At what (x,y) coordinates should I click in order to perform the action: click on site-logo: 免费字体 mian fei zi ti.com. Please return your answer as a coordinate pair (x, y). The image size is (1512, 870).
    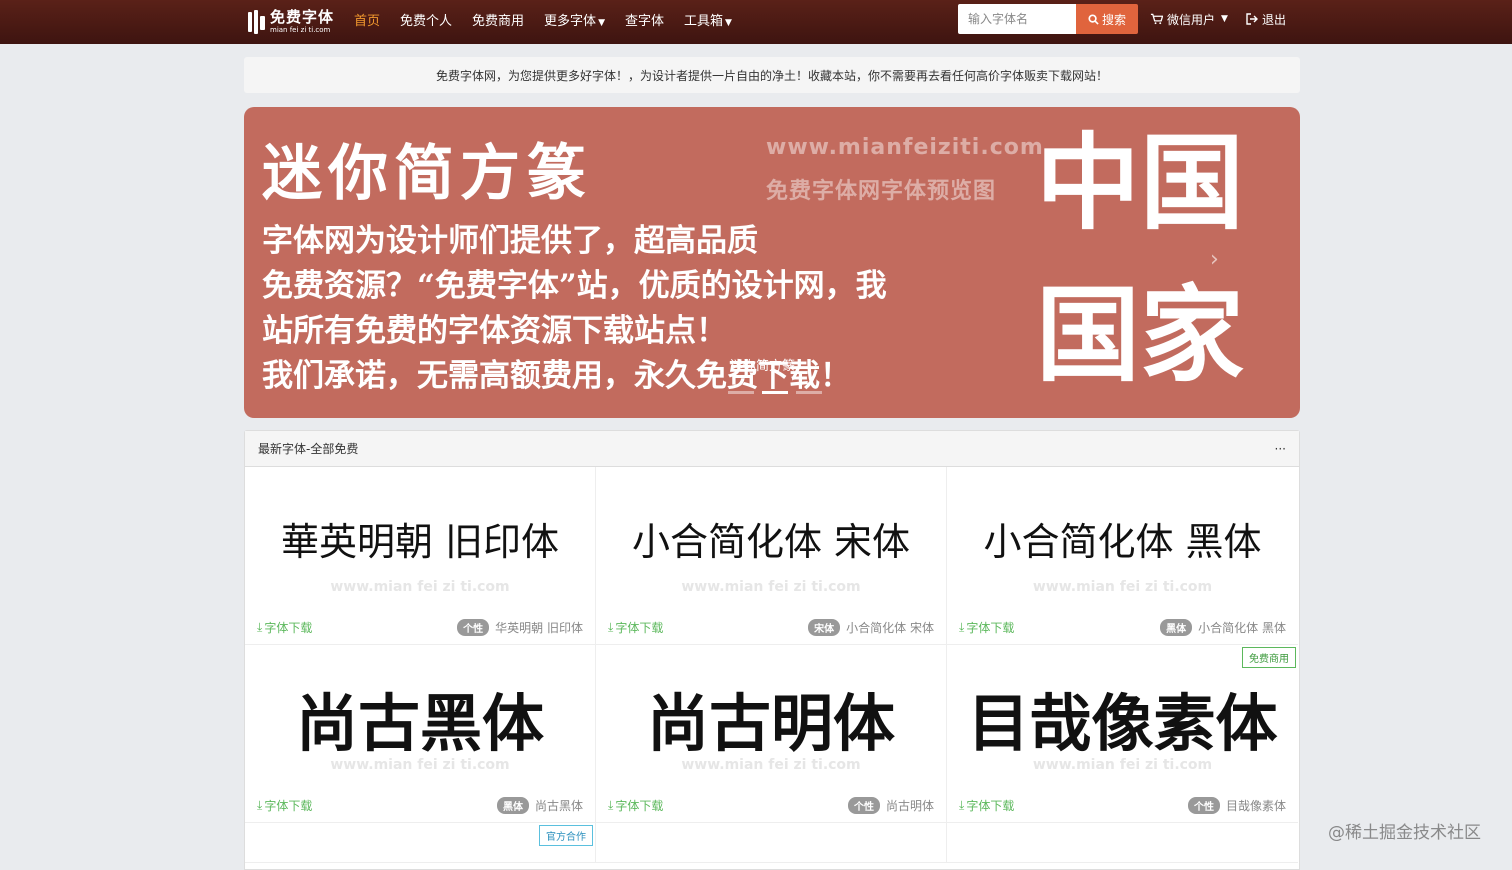
    Looking at the image, I should click on (290, 22).